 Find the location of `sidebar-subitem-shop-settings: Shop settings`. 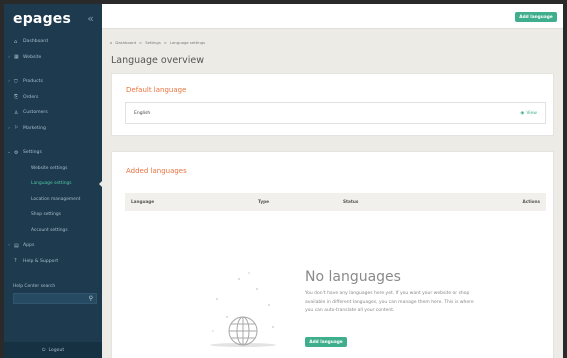

sidebar-subitem-shop-settings: Shop settings is located at coordinates (53, 215).